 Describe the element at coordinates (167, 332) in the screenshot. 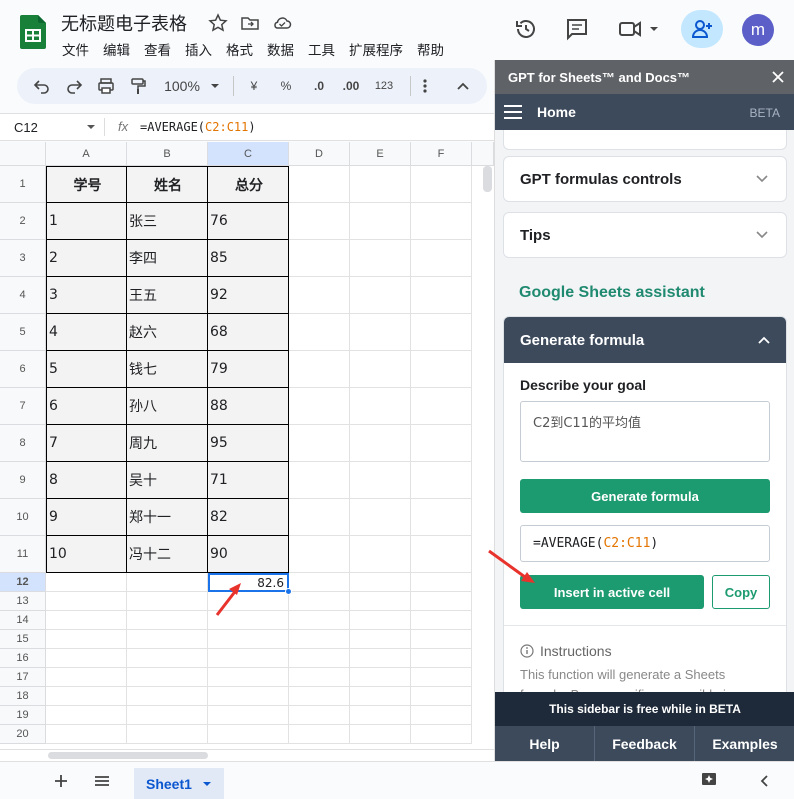

I see `data-cell: 赵六` at that location.